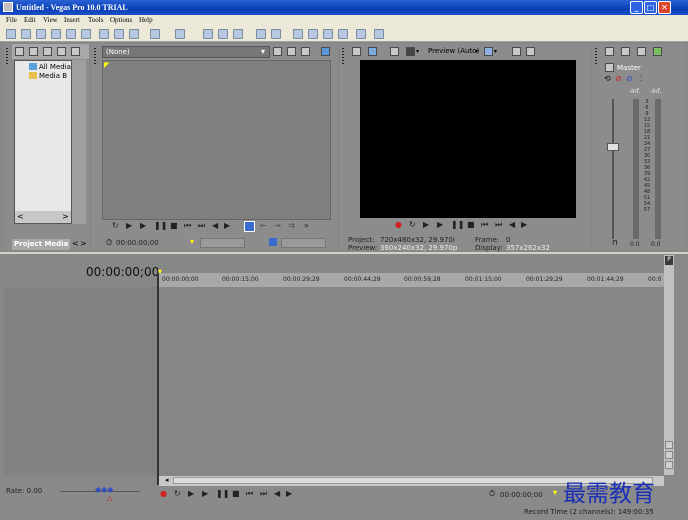 Image resolution: width=688 pixels, height=520 pixels. Describe the element at coordinates (530, 51) in the screenshot. I see `save-snapshot-icon` at that location.